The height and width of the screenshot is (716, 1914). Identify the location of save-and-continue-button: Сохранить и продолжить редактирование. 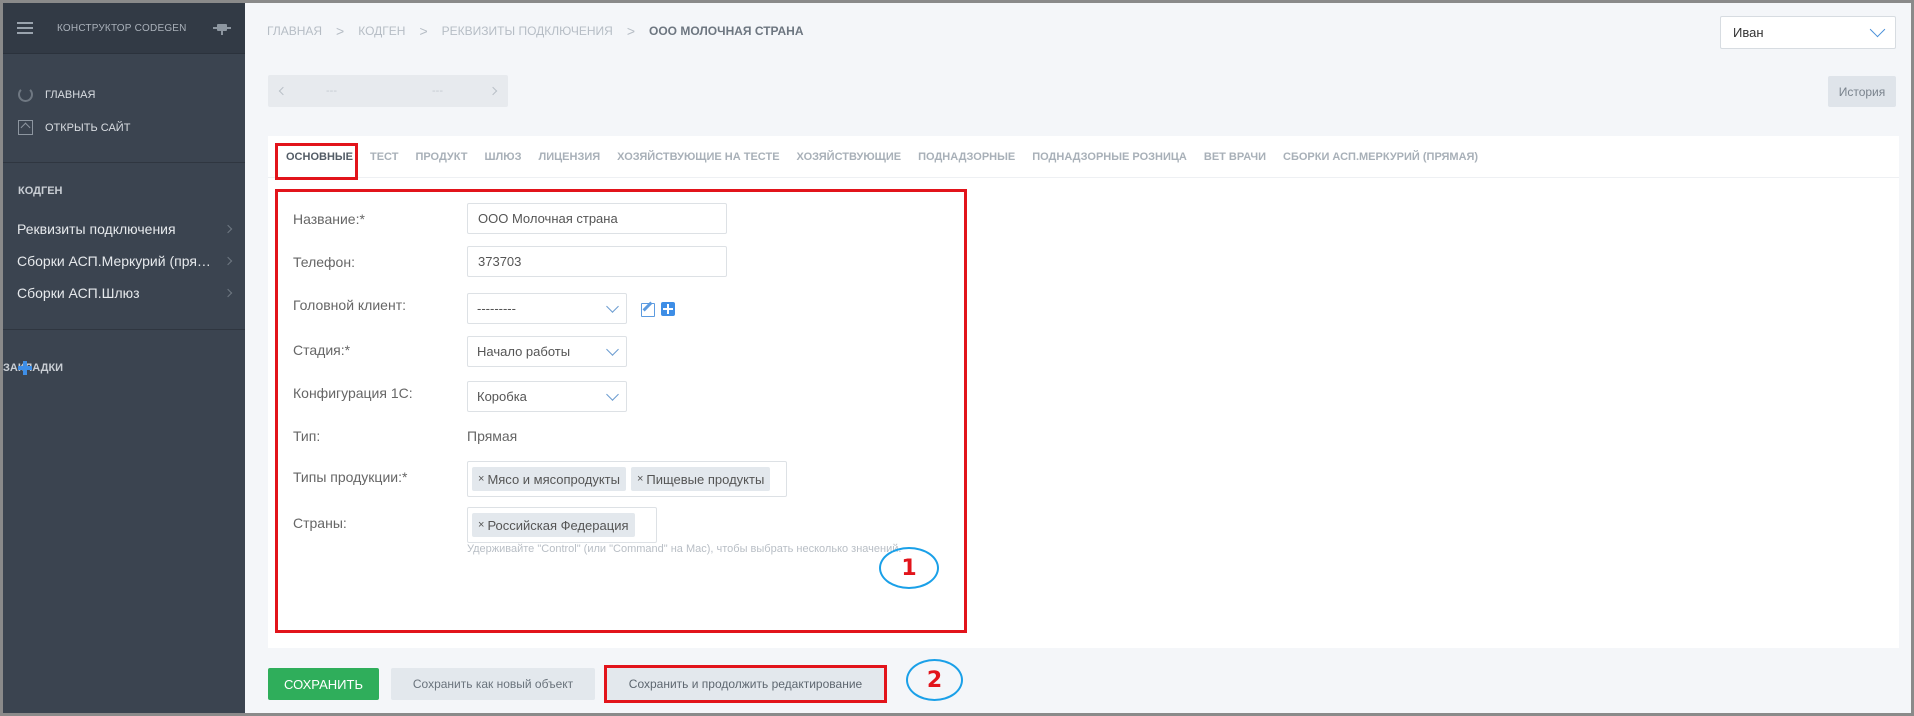
(745, 684).